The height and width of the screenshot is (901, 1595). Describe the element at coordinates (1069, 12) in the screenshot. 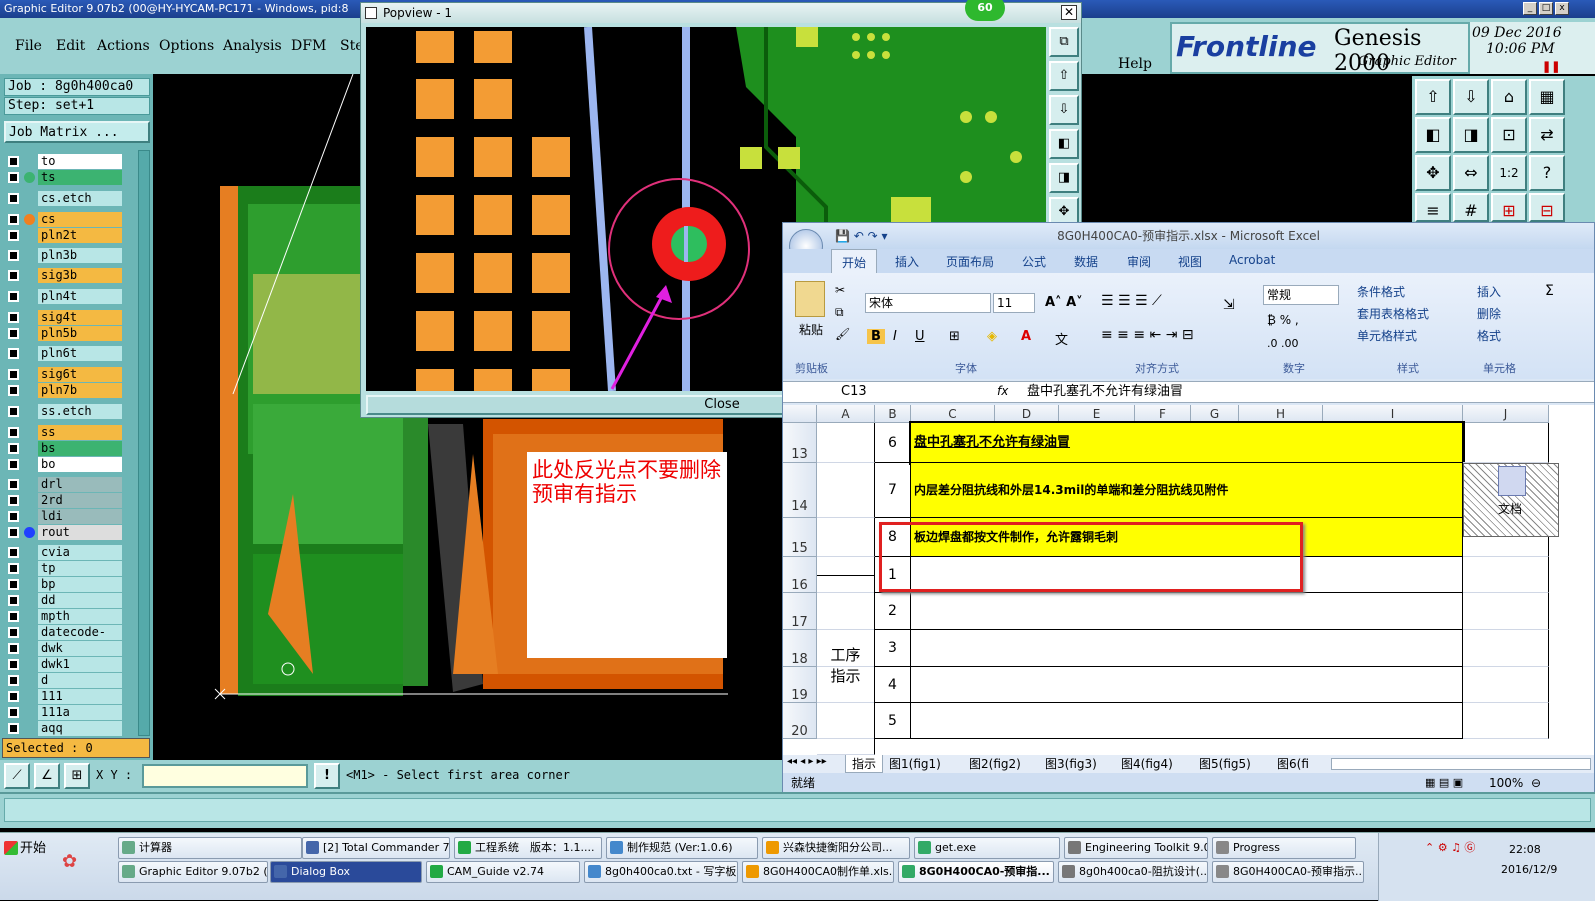

I see `popview-close-icon: ✕` at that location.